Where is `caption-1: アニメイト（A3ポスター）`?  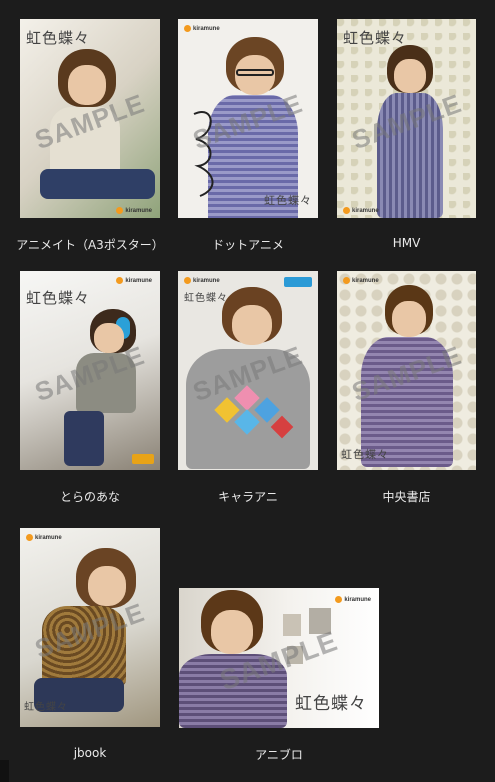
caption-1: アニメイト（A3ポスター） is located at coordinates (90, 245).